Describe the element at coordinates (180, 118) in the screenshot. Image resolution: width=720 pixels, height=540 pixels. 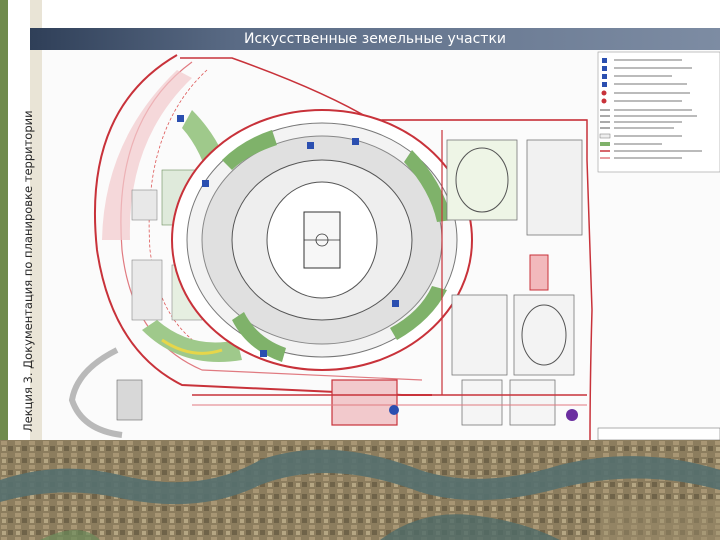
I see `parking-icon` at that location.